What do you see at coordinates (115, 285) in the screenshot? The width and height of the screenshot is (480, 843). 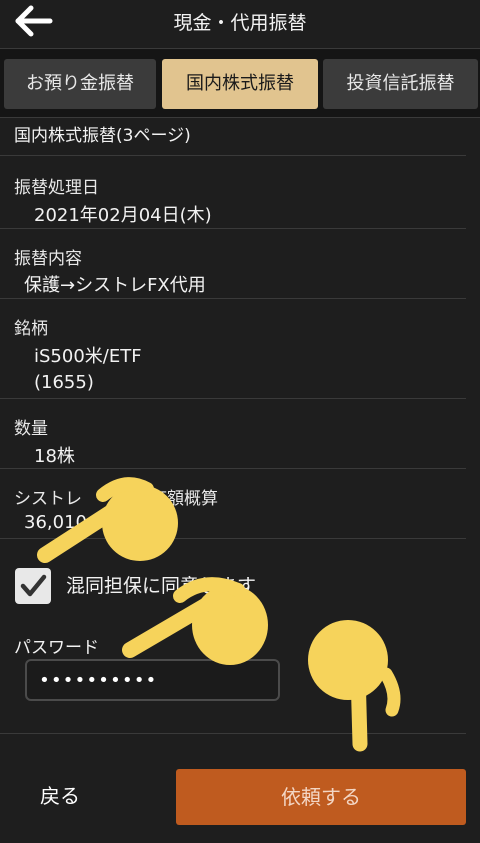 I see `transfer-content-value: 保護→シストレFX代用` at bounding box center [115, 285].